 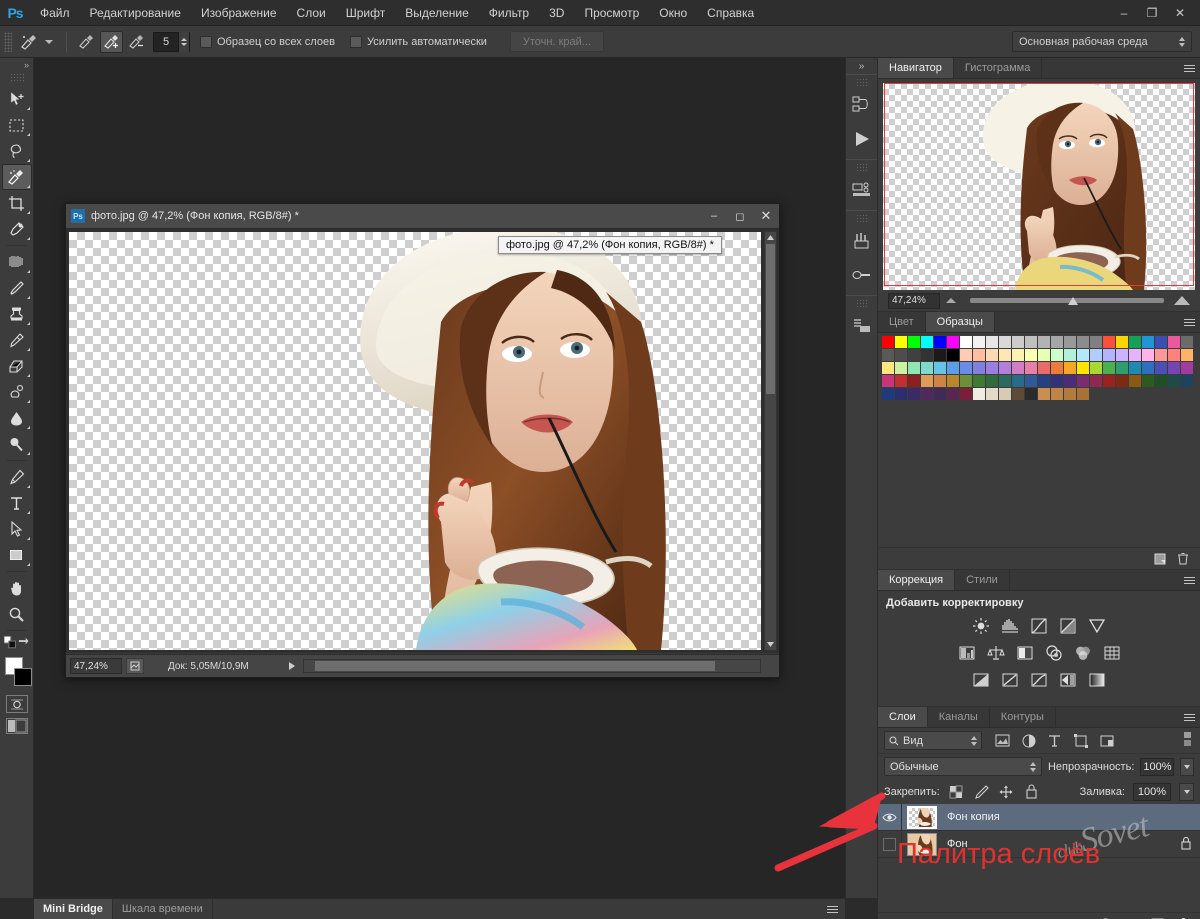 What do you see at coordinates (770, 644) in the screenshot?
I see `scroll-down-icon` at bounding box center [770, 644].